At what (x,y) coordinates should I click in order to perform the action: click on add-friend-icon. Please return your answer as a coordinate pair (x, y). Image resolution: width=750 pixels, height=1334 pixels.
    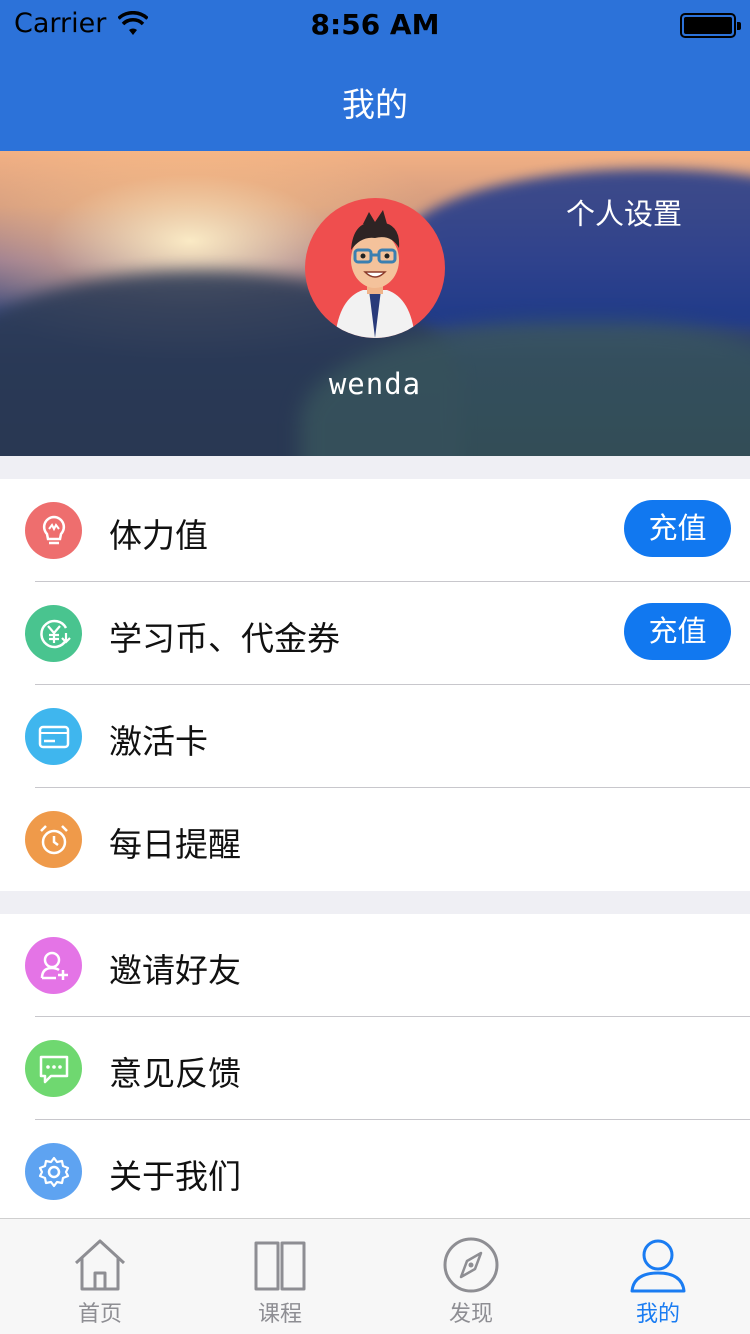
    Looking at the image, I should click on (53, 965).